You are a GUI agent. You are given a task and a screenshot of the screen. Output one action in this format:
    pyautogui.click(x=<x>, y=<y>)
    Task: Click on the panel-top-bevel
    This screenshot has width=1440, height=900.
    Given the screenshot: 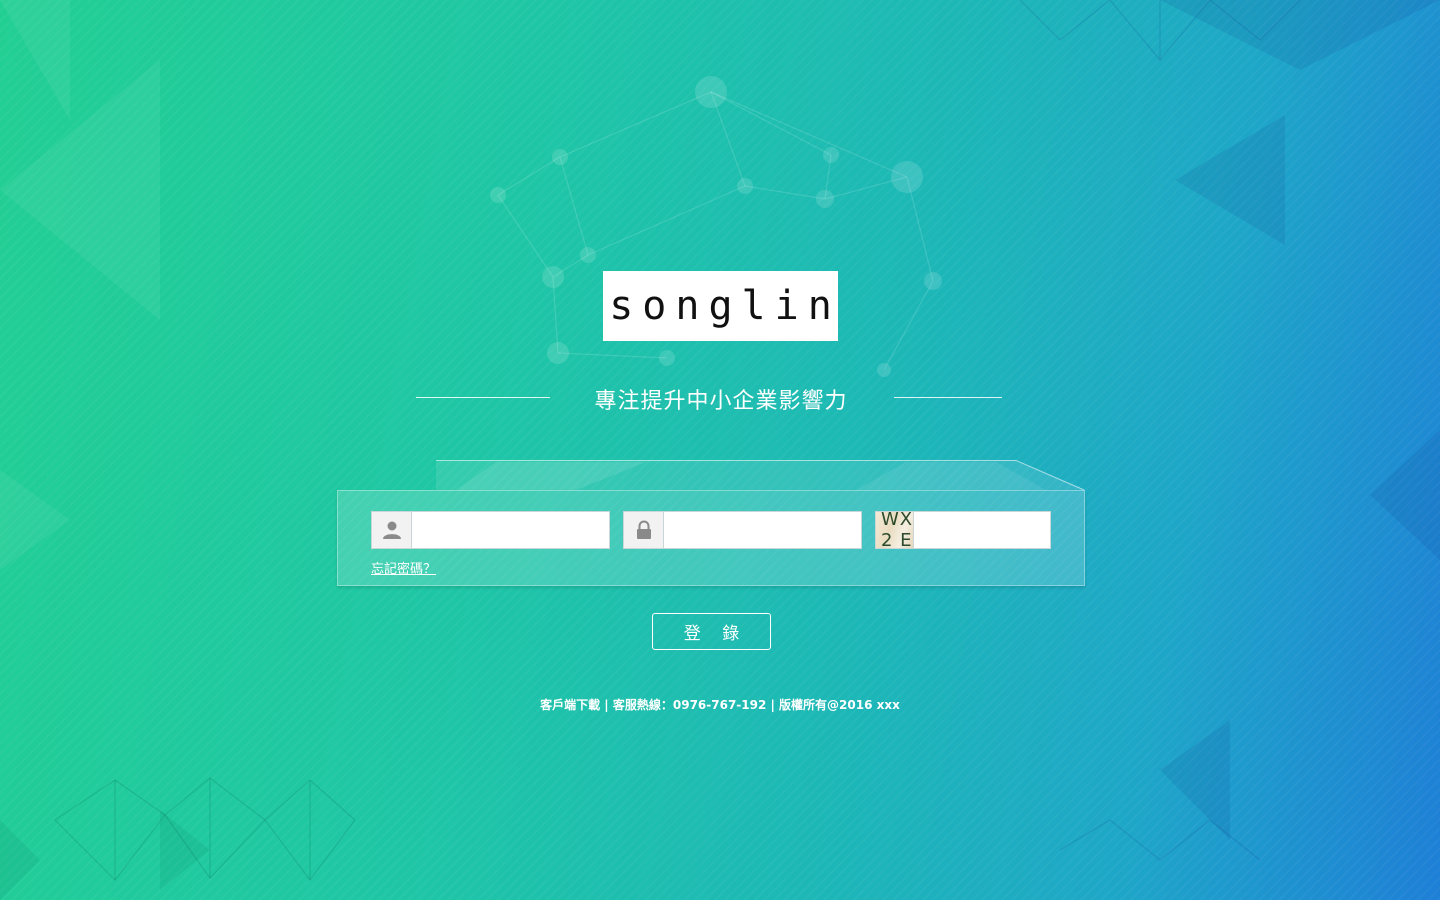 What is the action you would take?
    pyautogui.click(x=761, y=475)
    